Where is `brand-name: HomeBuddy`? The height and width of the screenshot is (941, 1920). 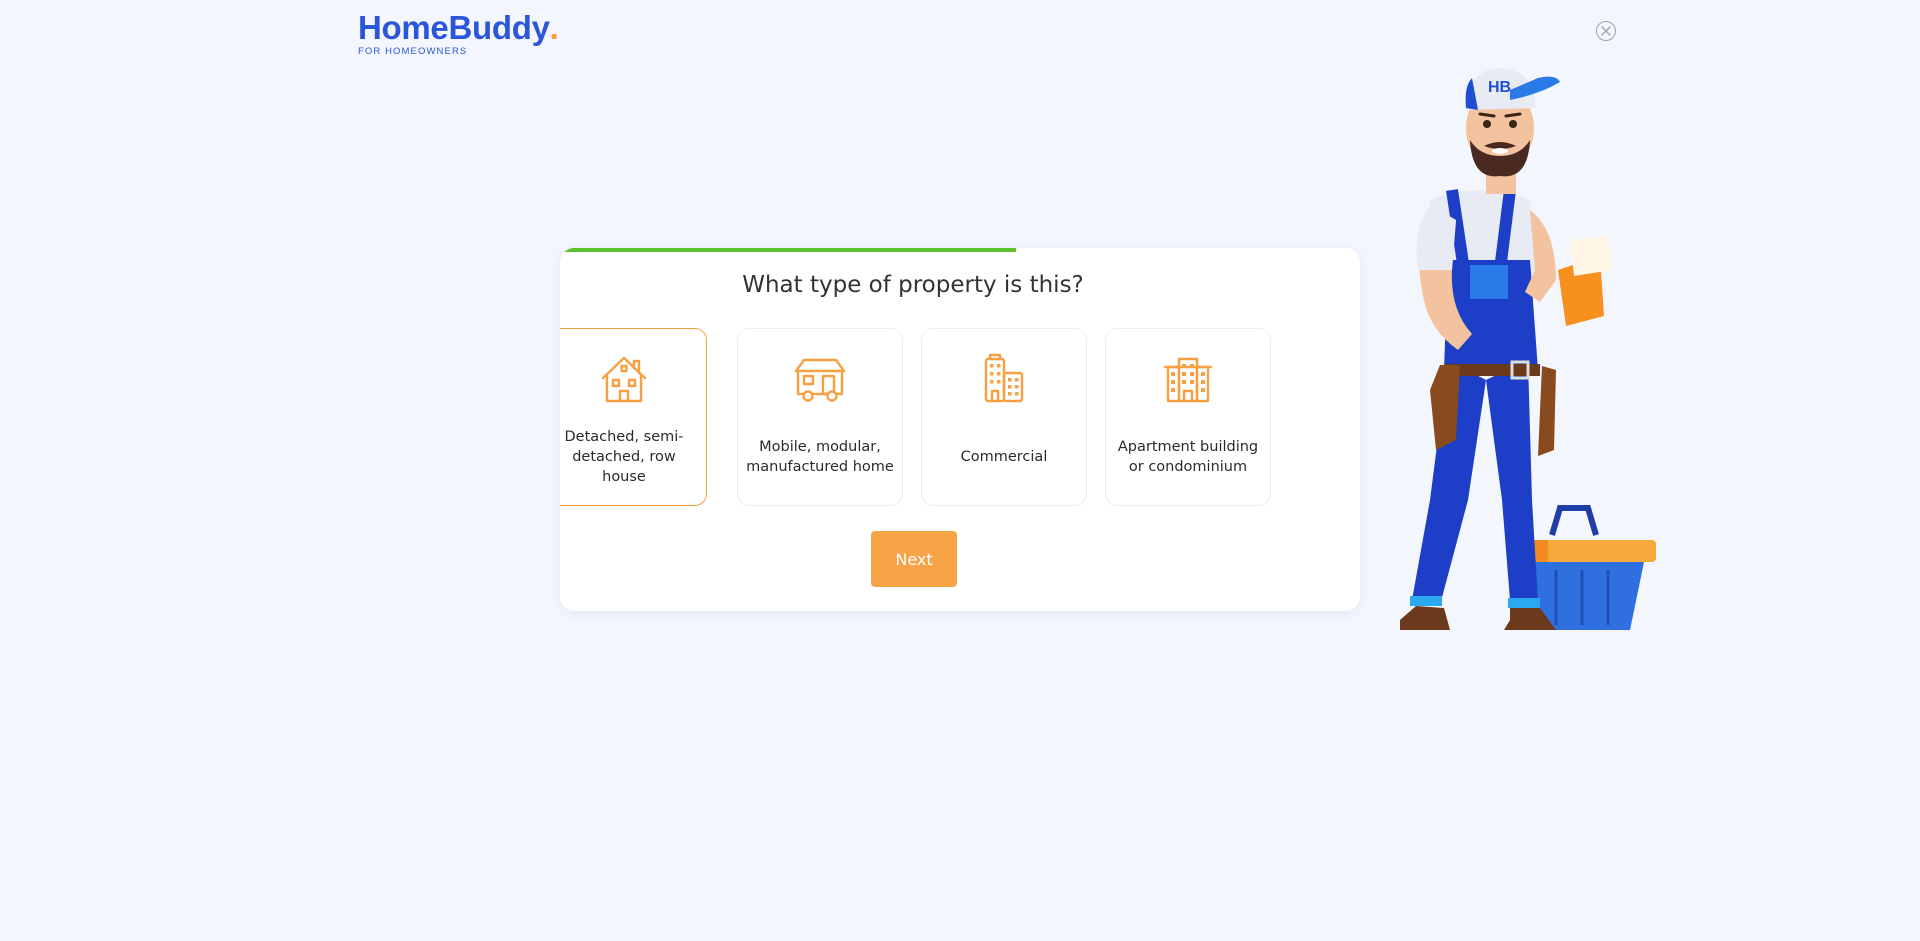 brand-name: HomeBuddy is located at coordinates (454, 27).